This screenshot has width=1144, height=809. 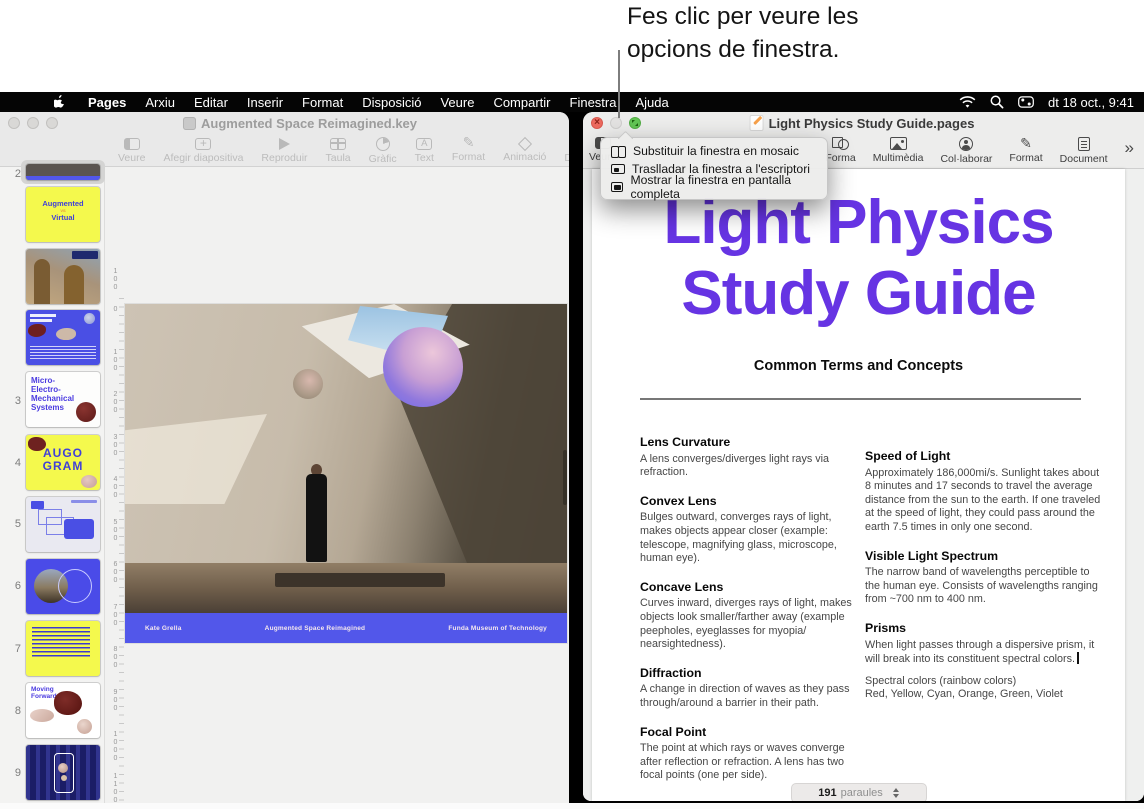 What do you see at coordinates (63, 214) in the screenshot?
I see `slide-thumbnail-3: Augmented VS Virtual` at bounding box center [63, 214].